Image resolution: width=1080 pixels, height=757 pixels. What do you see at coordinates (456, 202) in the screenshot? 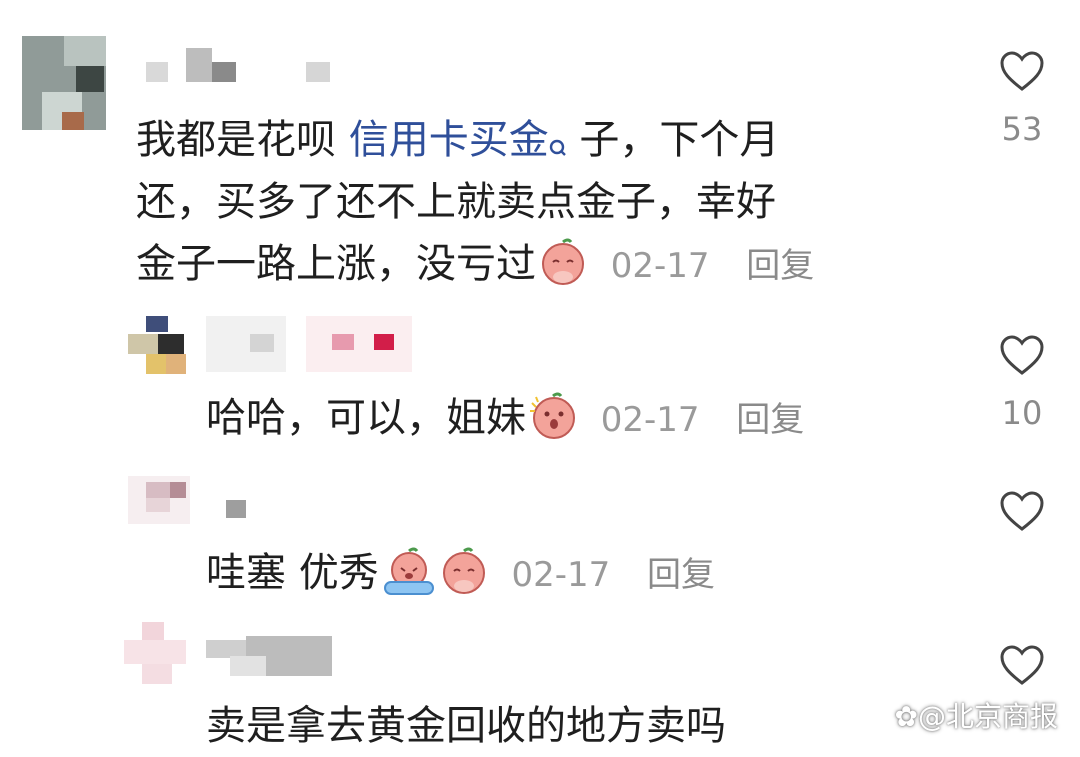
I see `comment-text-line2: 还，买多了还不上就卖点金子，幸好` at bounding box center [456, 202].